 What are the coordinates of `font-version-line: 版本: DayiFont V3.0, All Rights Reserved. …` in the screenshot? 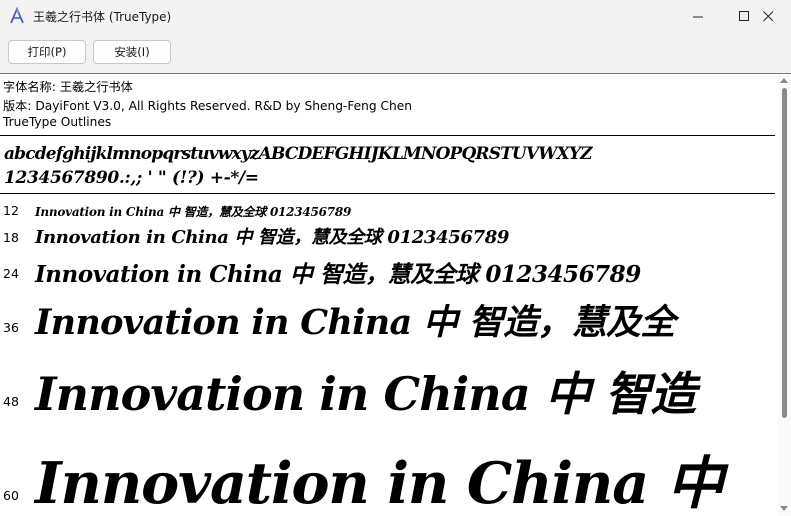 It's located at (207, 106).